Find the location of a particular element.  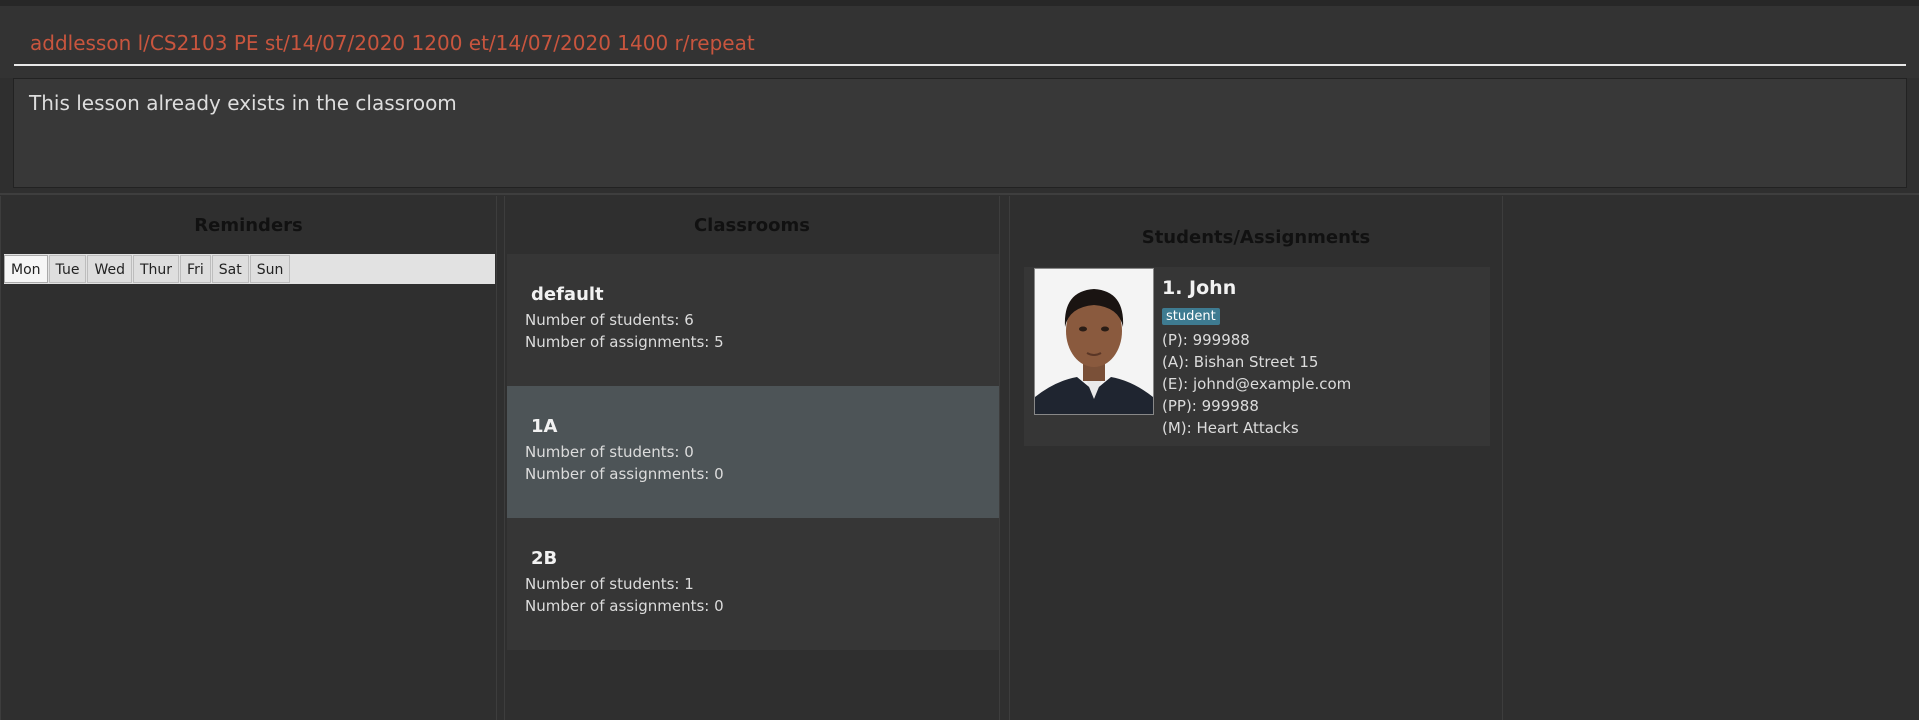

person-photo-icon is located at coordinates (1094, 341).